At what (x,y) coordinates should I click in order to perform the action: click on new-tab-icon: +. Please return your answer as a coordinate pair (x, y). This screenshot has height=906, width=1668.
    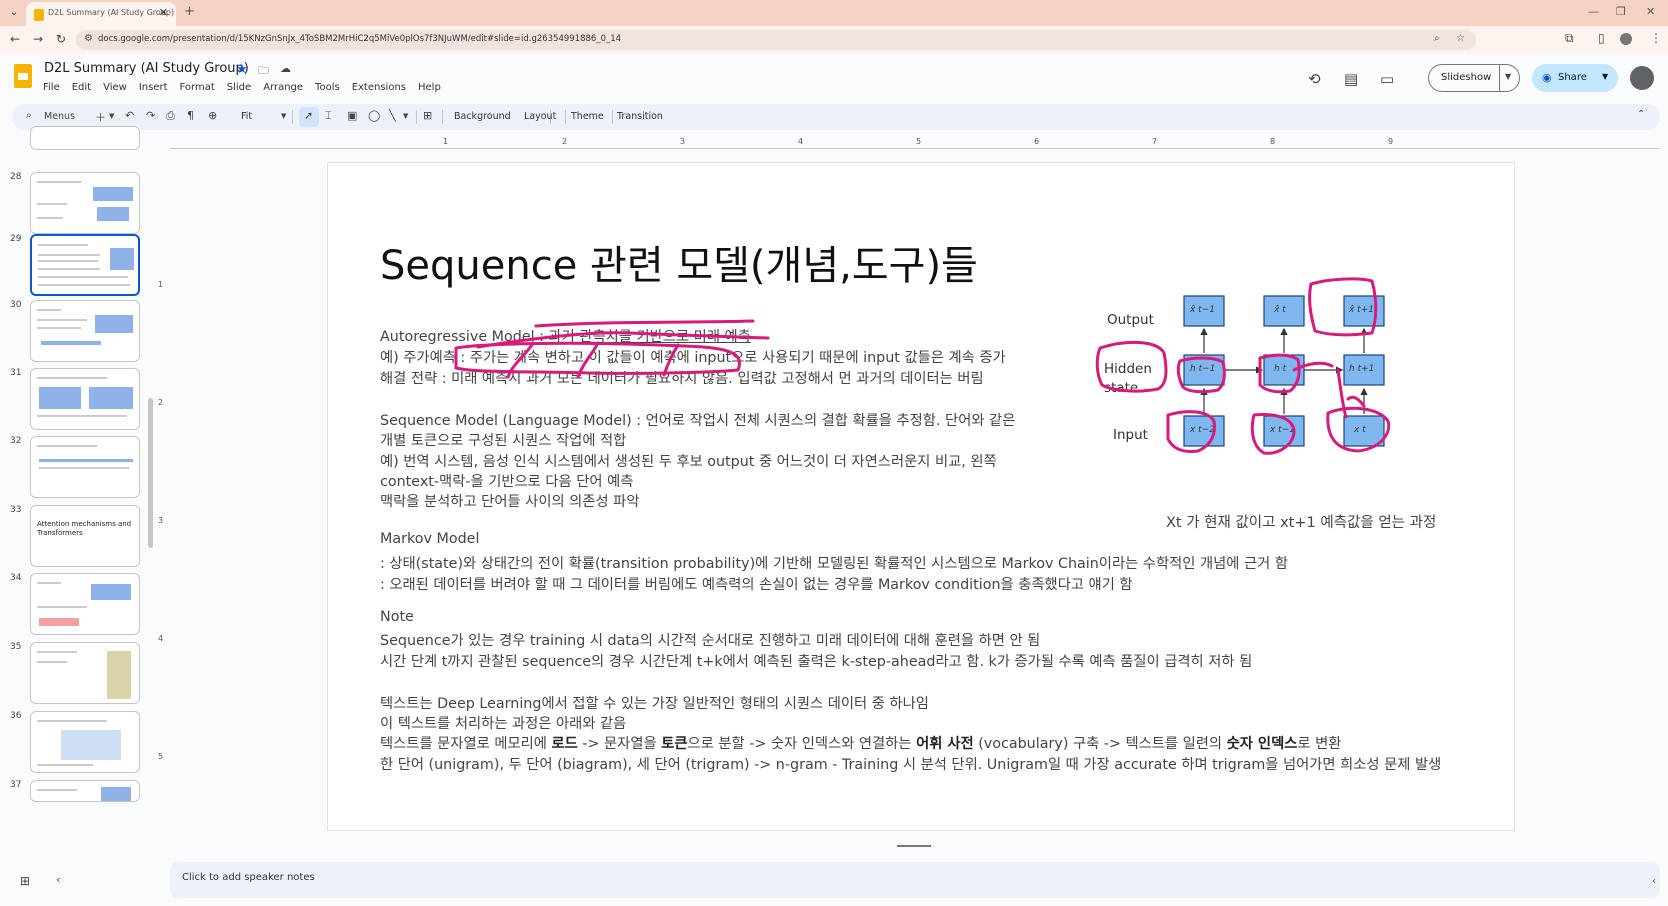
    Looking at the image, I should click on (189, 11).